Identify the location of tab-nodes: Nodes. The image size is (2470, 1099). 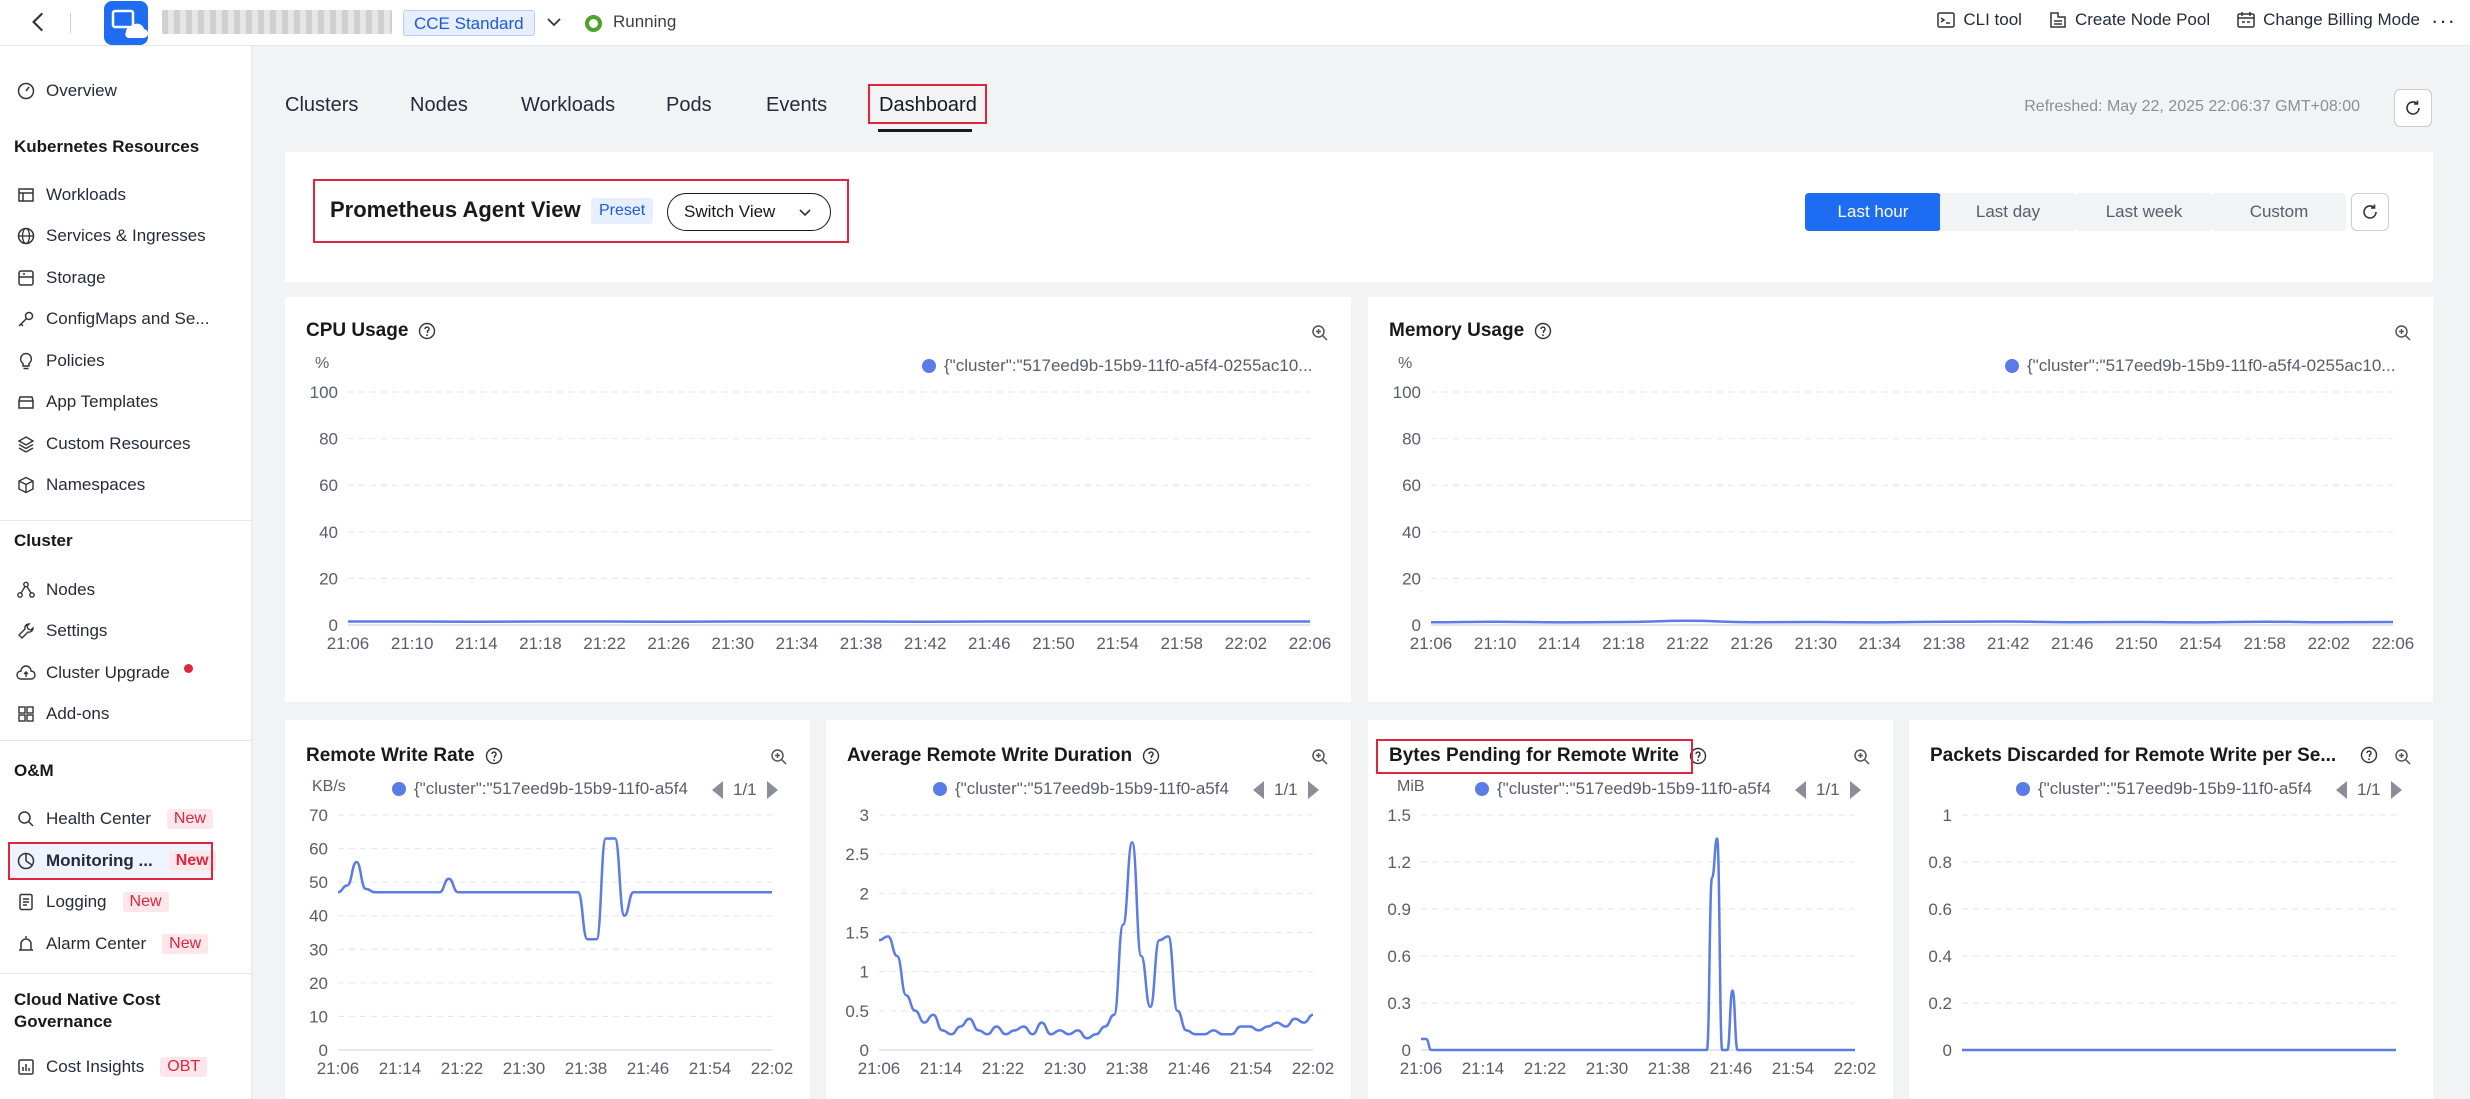
(439, 105).